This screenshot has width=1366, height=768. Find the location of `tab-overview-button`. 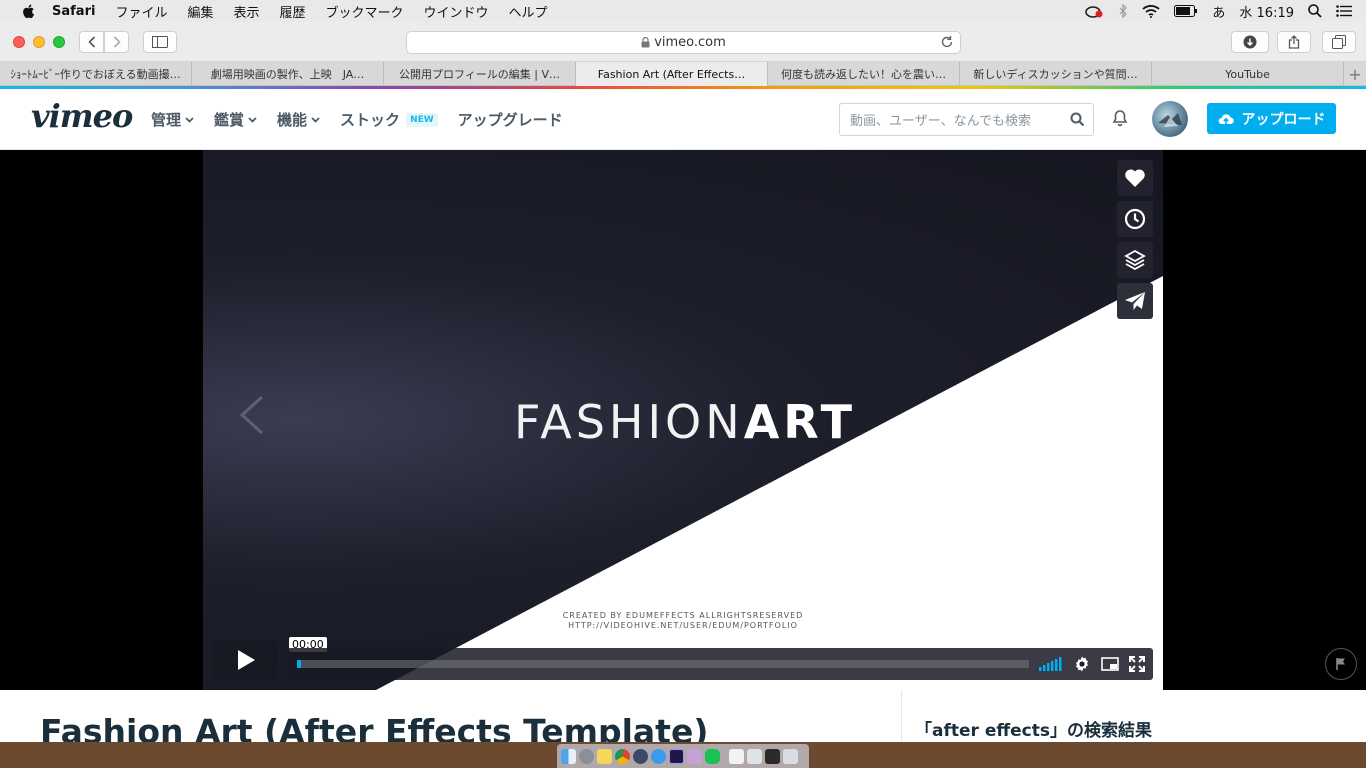

tab-overview-button is located at coordinates (1339, 42).